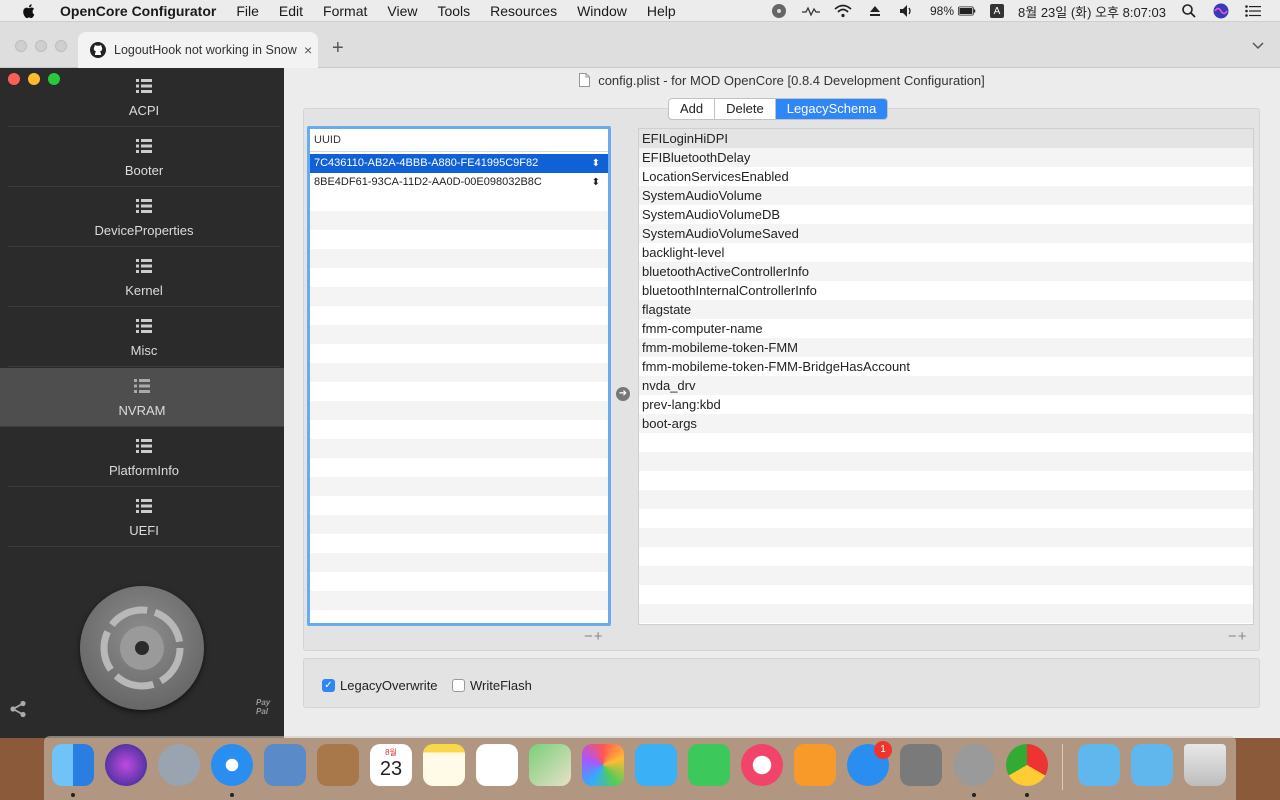  Describe the element at coordinates (459, 163) in the screenshot. I see `table-row: 7C436110-AB2A-4BBB-A880-FE41995C9F82 ⬍` at that location.